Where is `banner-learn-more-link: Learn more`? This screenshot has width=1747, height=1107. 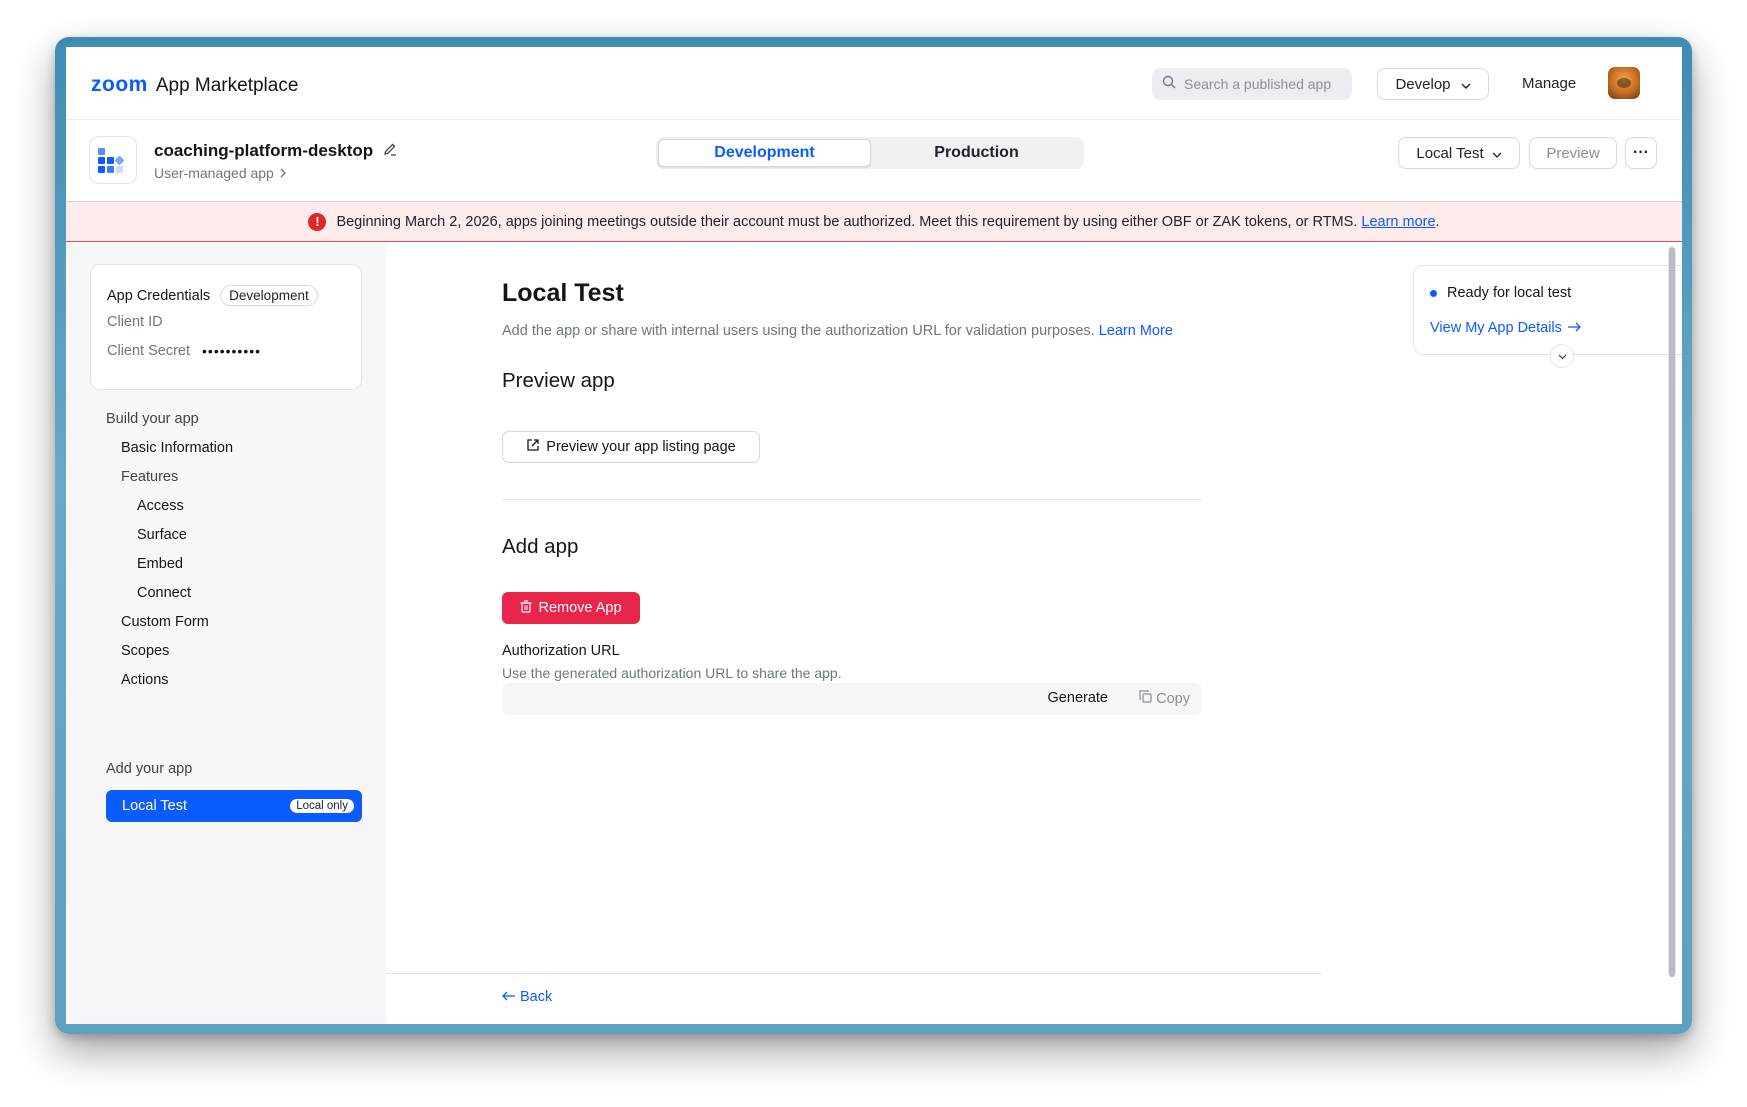
banner-learn-more-link: Learn more is located at coordinates (1398, 222).